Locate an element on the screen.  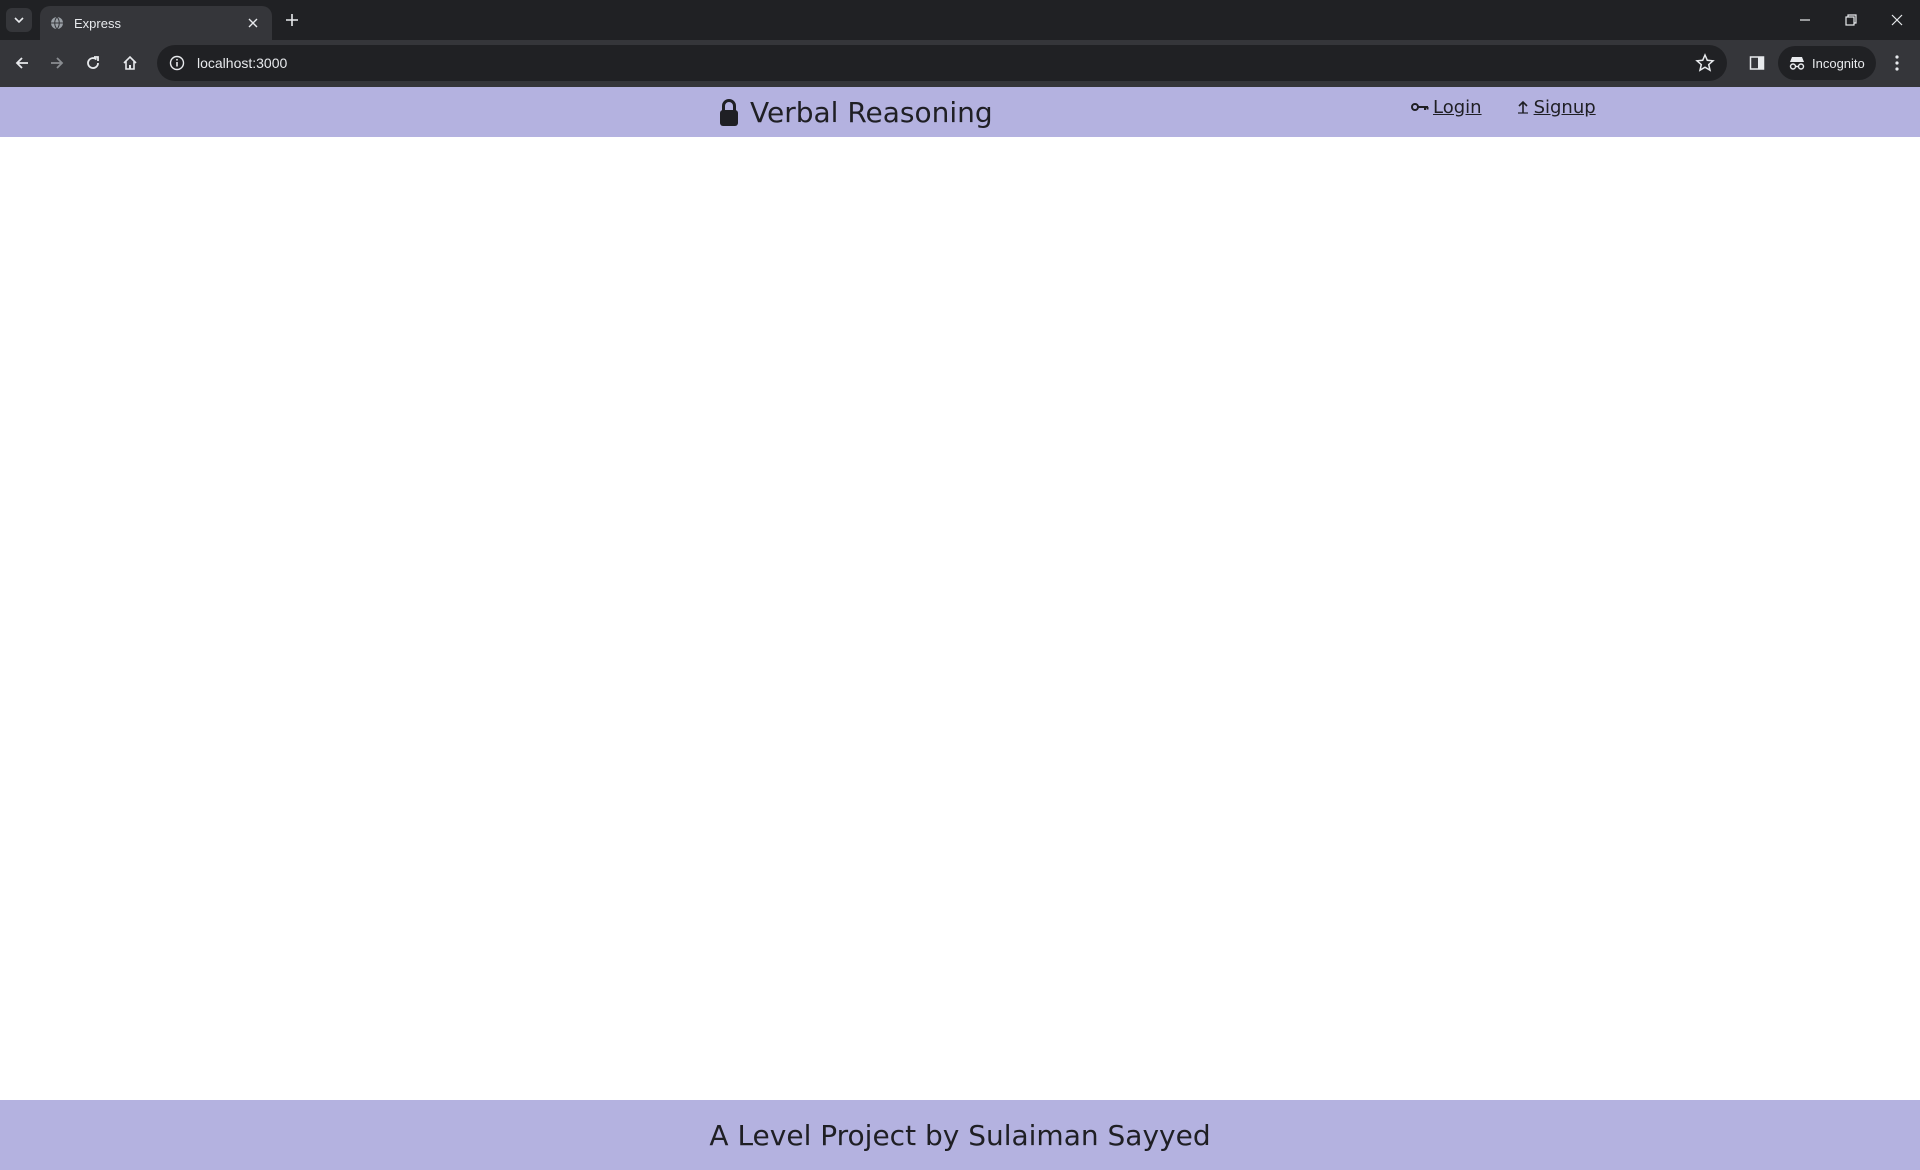
back-button is located at coordinates (22, 63).